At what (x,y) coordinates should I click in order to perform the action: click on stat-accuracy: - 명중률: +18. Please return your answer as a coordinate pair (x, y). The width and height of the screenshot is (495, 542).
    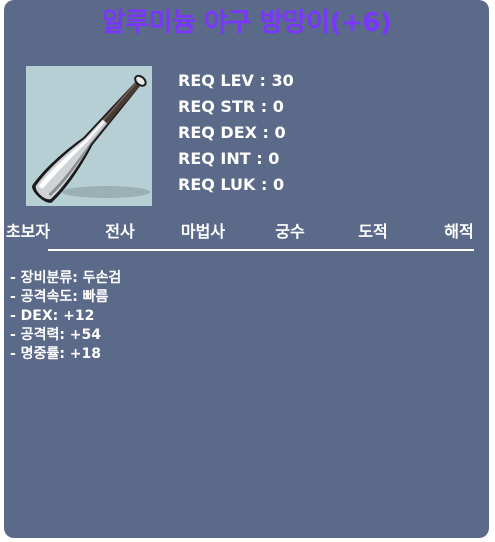
    Looking at the image, I should click on (56, 354).